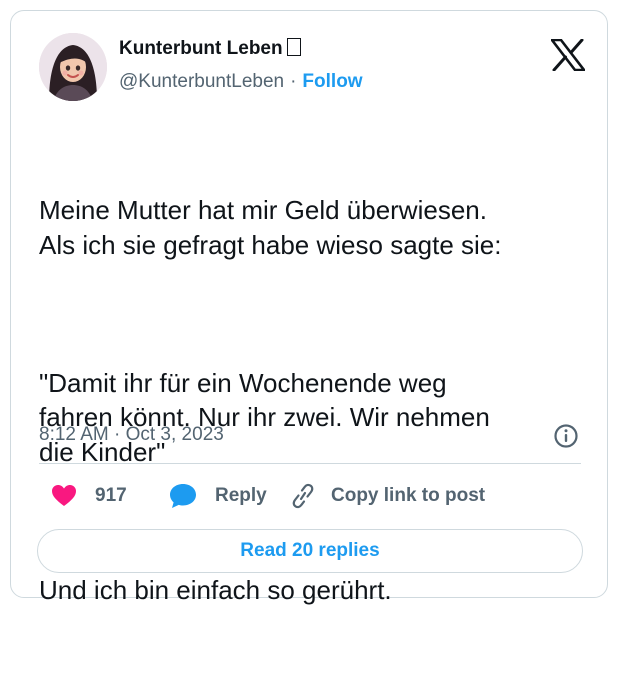 This screenshot has height=676, width=620. I want to click on link-icon, so click(303, 496).